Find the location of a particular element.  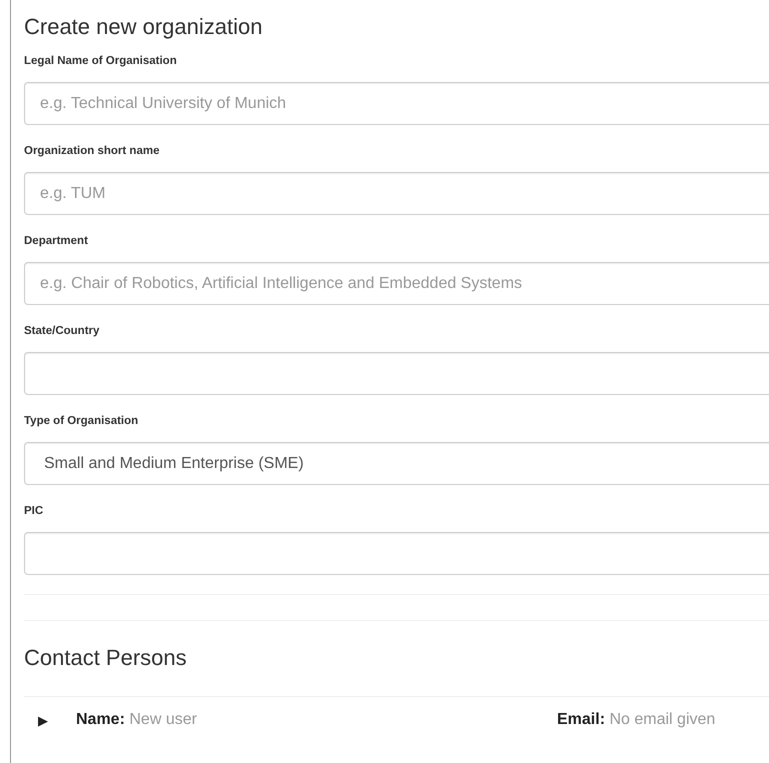

input-field: e.g. Technical University of Munich is located at coordinates (396, 103).